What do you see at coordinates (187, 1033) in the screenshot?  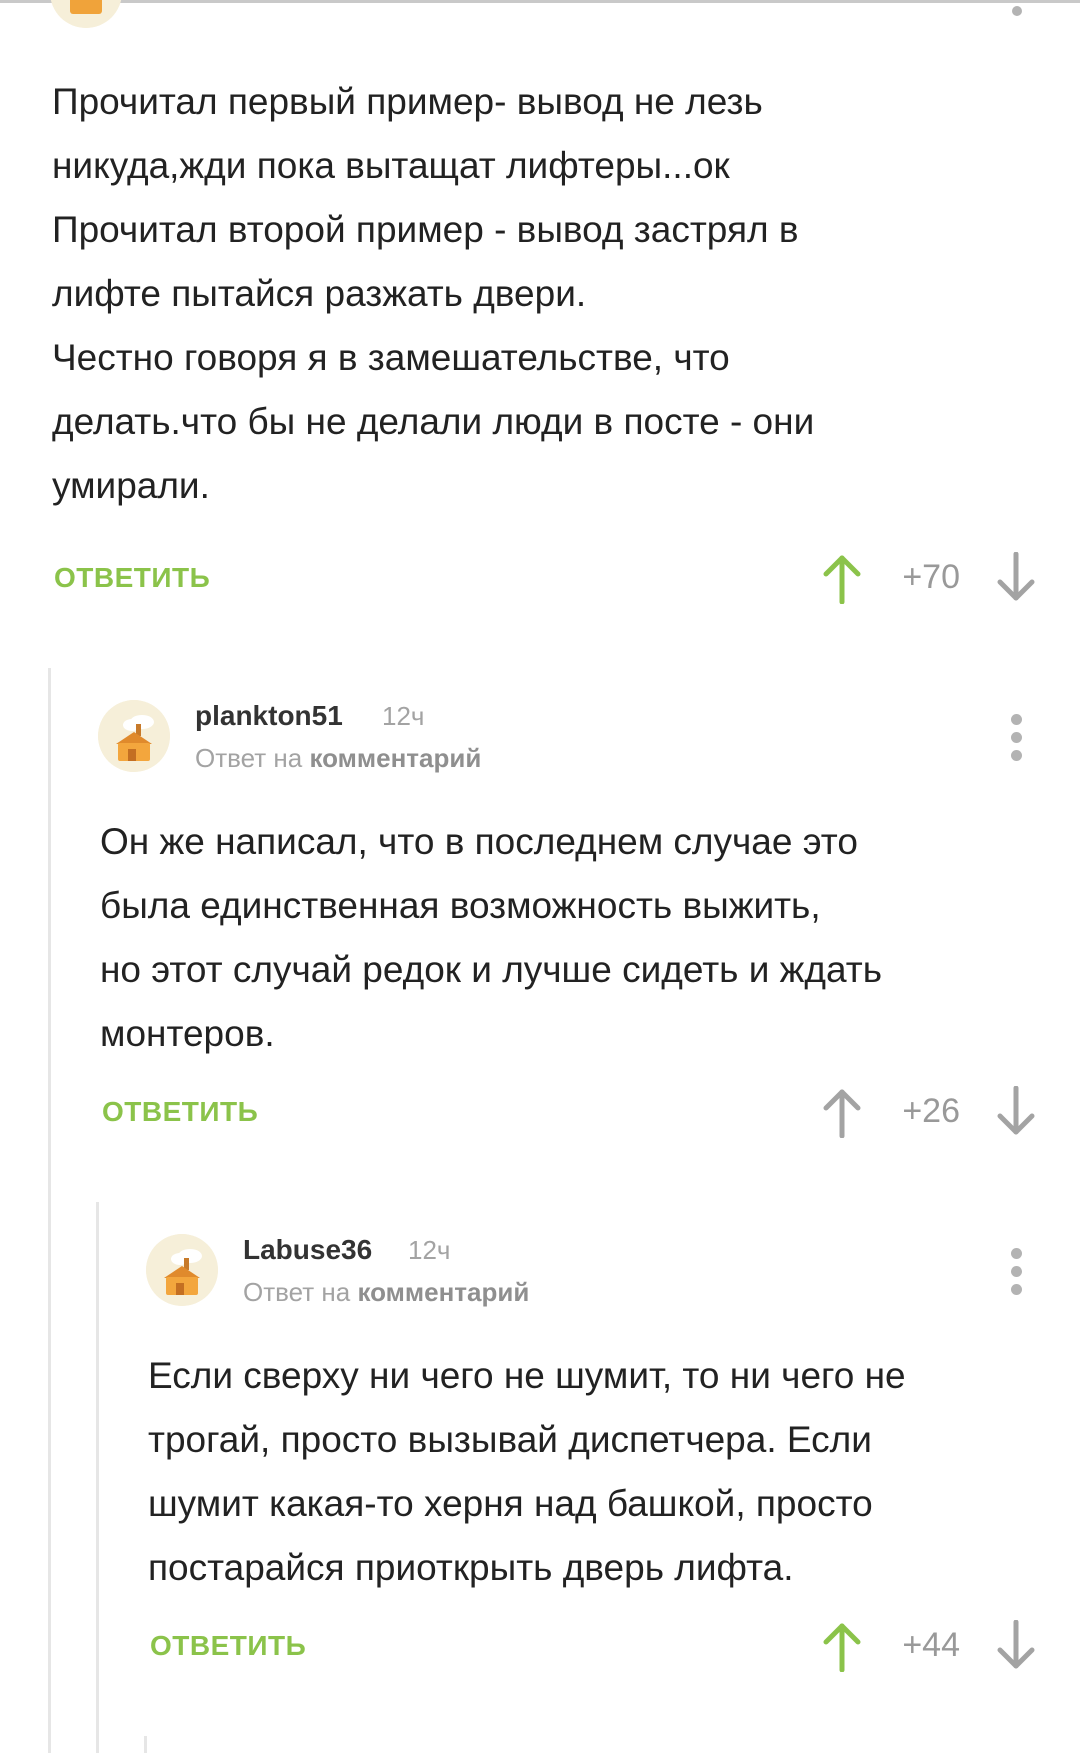 I see `comment-line: монтеров.` at bounding box center [187, 1033].